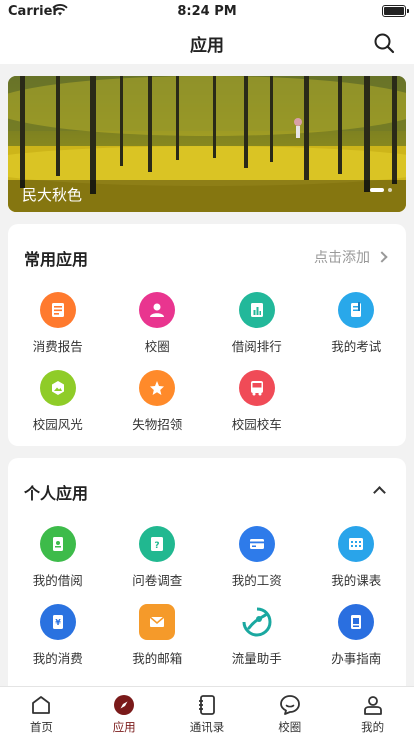 This screenshot has width=414, height=736. What do you see at coordinates (207, 727) in the screenshot?
I see `tab-label: 通讯录` at bounding box center [207, 727].